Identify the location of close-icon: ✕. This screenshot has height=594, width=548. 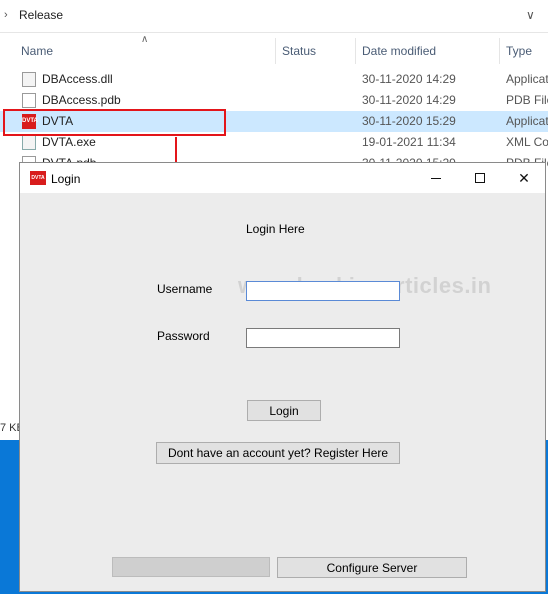
(524, 178).